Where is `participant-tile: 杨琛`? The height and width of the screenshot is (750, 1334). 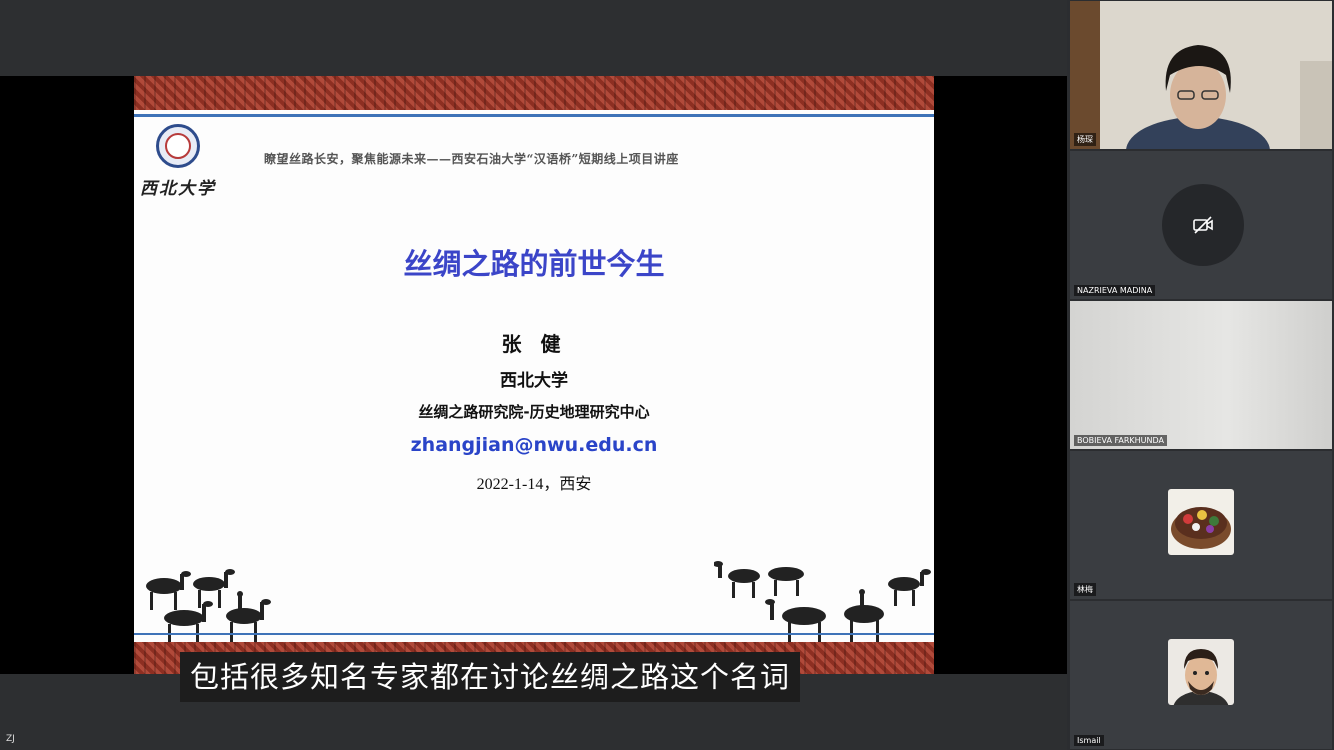 participant-tile: 杨琛 is located at coordinates (1201, 75).